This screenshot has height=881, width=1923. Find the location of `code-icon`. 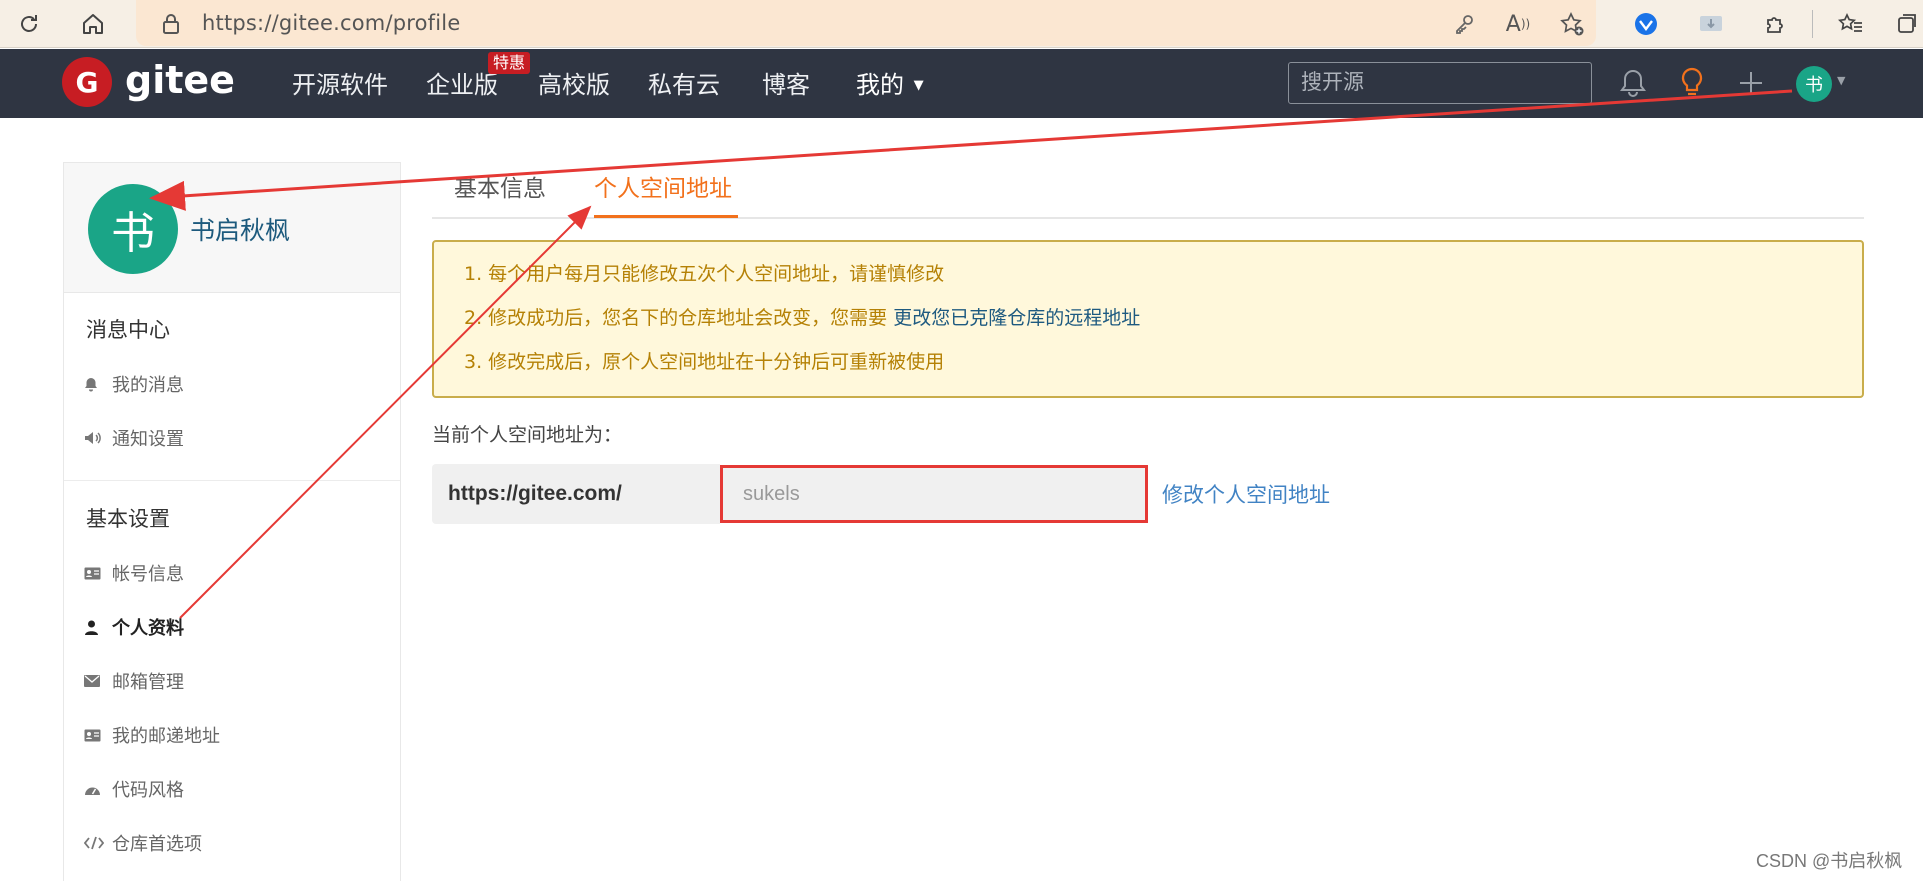

code-icon is located at coordinates (95, 843).